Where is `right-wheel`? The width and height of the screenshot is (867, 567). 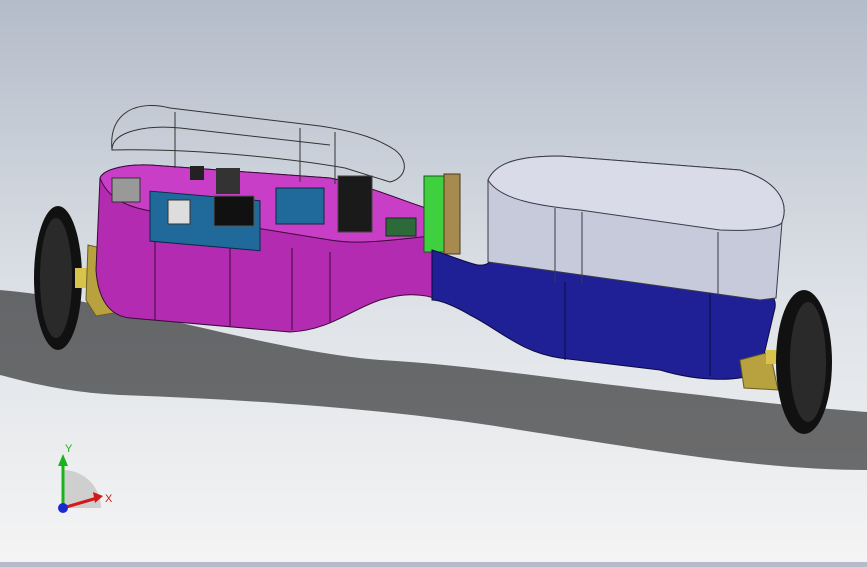 right-wheel is located at coordinates (804, 362).